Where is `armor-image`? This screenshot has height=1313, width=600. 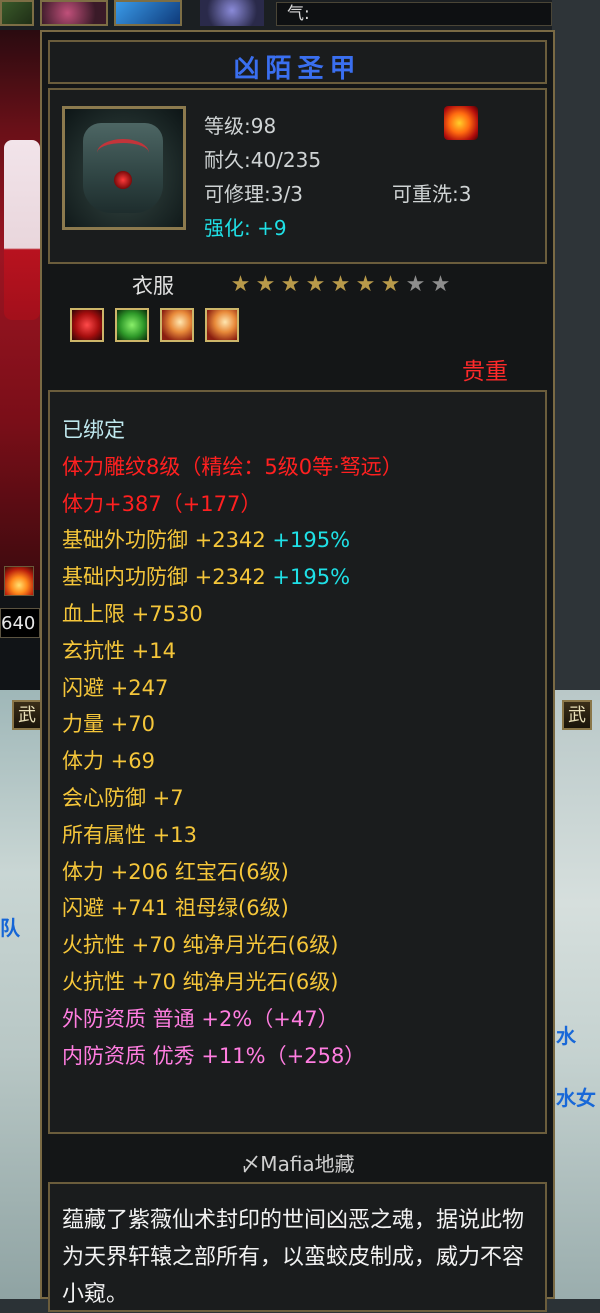
armor-image is located at coordinates (123, 168).